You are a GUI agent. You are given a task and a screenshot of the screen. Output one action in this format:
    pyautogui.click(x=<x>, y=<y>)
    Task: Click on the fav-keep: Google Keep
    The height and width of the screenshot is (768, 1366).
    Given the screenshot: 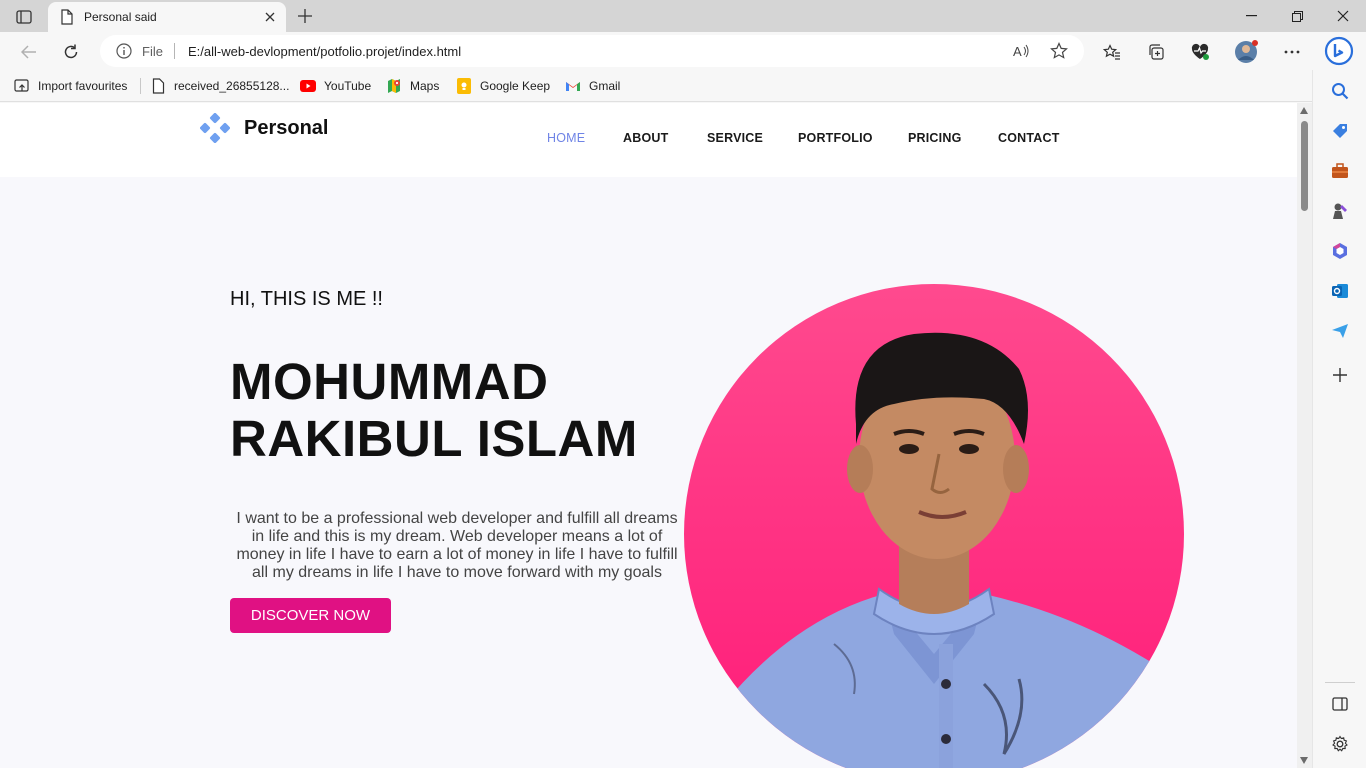 What is the action you would take?
    pyautogui.click(x=503, y=86)
    